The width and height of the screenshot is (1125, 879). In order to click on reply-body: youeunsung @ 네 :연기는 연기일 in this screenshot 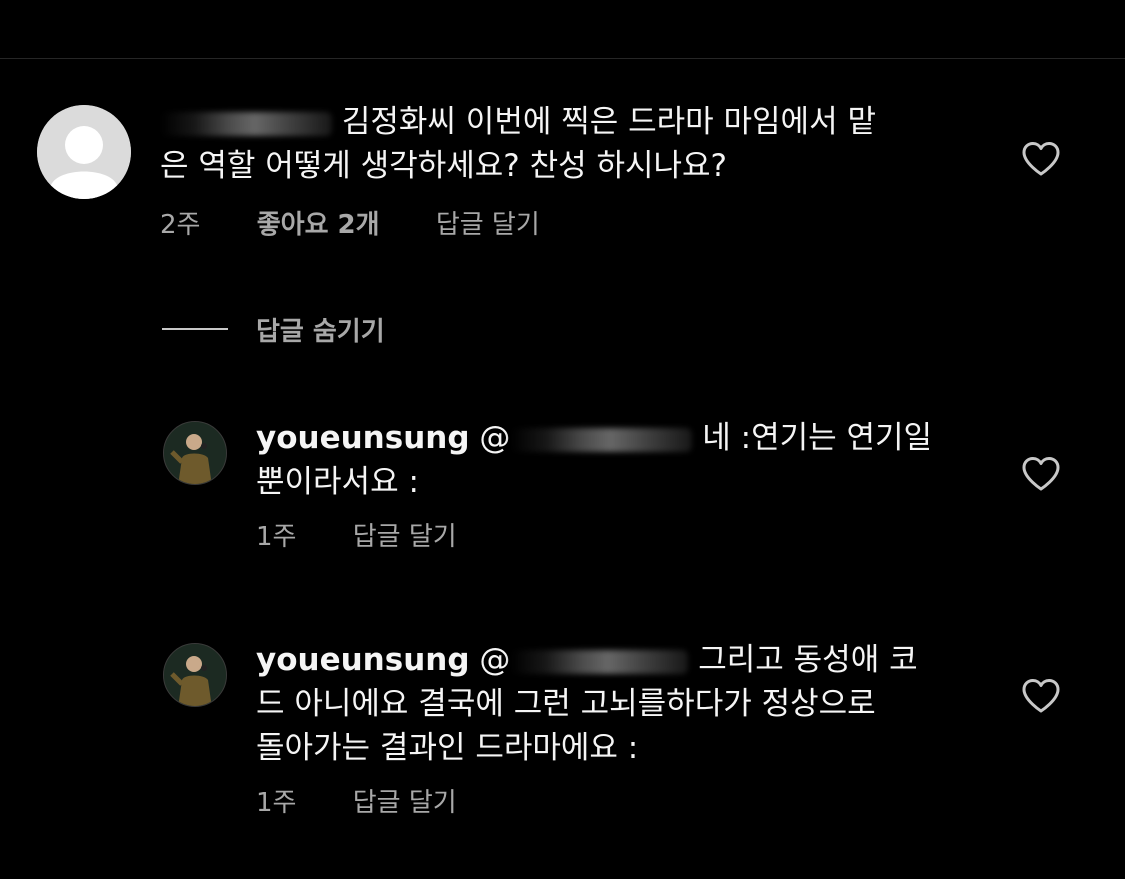, I will do `click(594, 438)`.